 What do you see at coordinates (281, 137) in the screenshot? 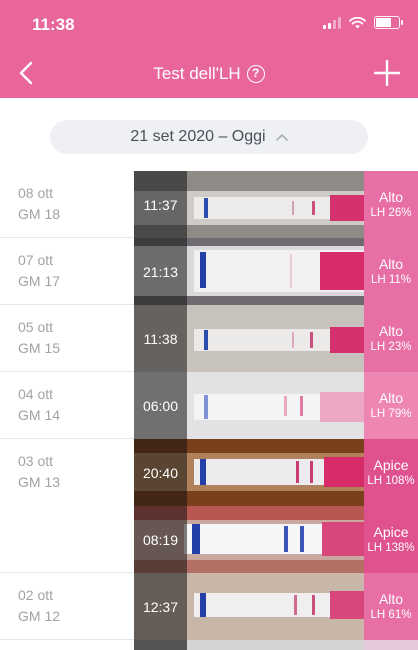
I see `chevron-up-icon` at bounding box center [281, 137].